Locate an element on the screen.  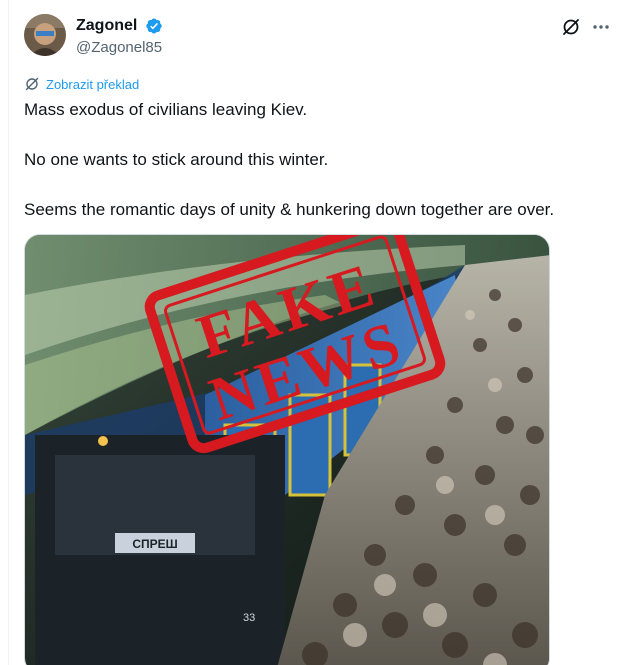
translate-link: Zobrazit překlad is located at coordinates (81, 84).